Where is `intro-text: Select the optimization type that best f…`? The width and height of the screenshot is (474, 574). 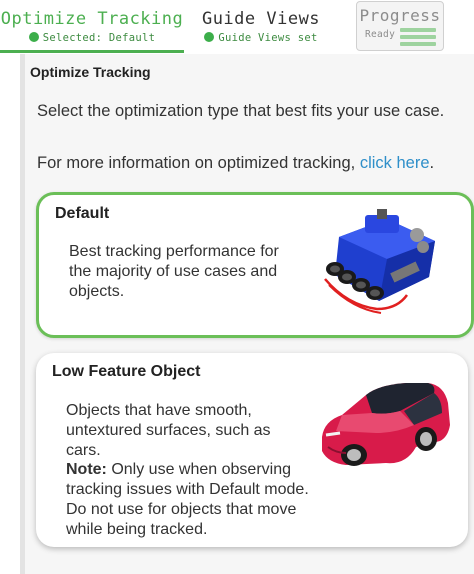
intro-text: Select the optimization type that best f… is located at coordinates (241, 111).